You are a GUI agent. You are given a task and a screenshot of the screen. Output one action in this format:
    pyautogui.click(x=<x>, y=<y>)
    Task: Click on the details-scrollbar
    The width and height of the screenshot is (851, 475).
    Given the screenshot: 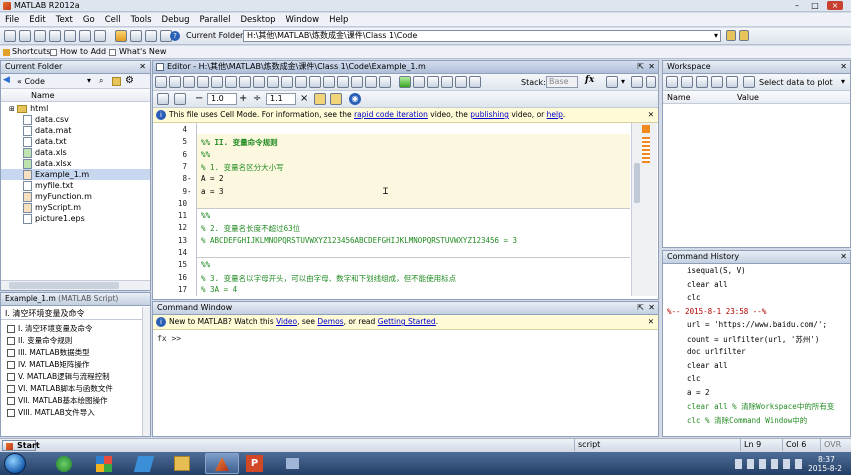 What is the action you would take?
    pyautogui.click(x=146, y=371)
    